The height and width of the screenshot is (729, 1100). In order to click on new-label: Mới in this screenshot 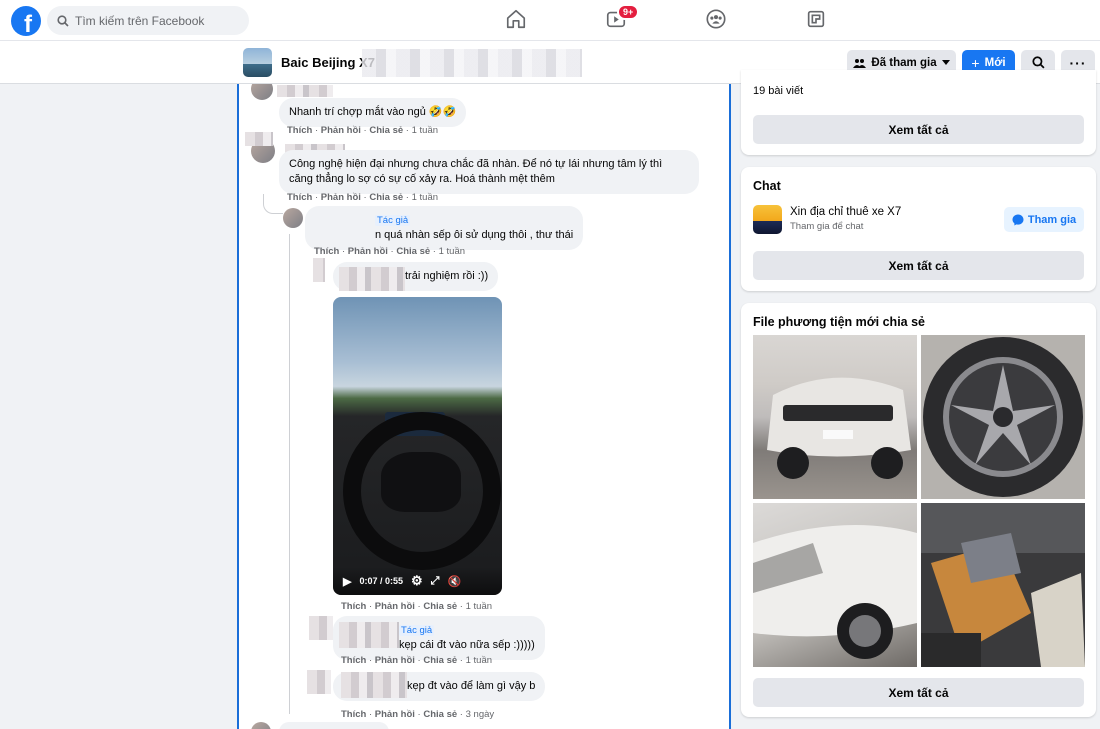, I will do `click(995, 62)`.